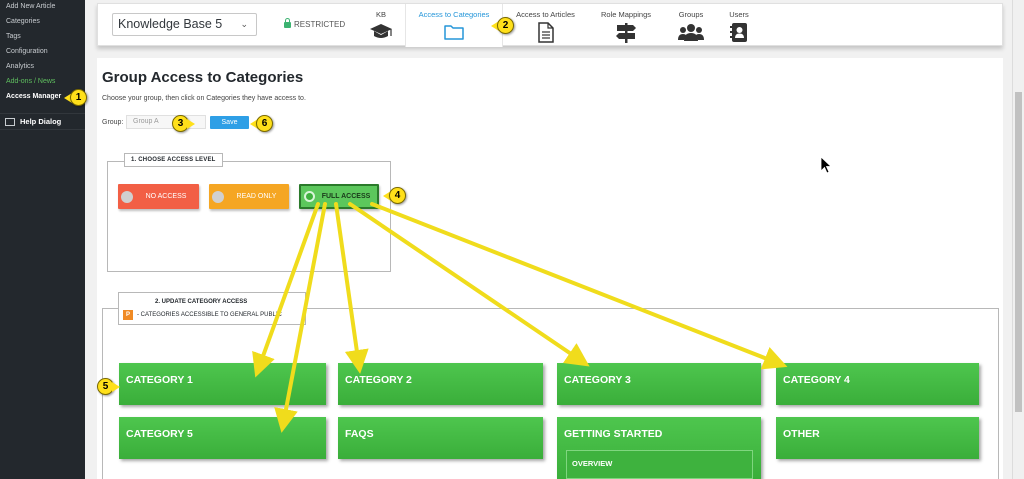 Image resolution: width=1024 pixels, height=479 pixels. I want to click on tab-kb: KB, so click(381, 25).